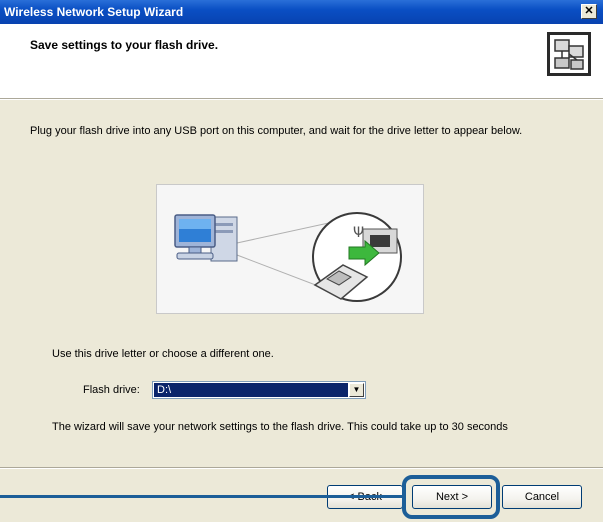  I want to click on computer-icon, so click(206, 238).